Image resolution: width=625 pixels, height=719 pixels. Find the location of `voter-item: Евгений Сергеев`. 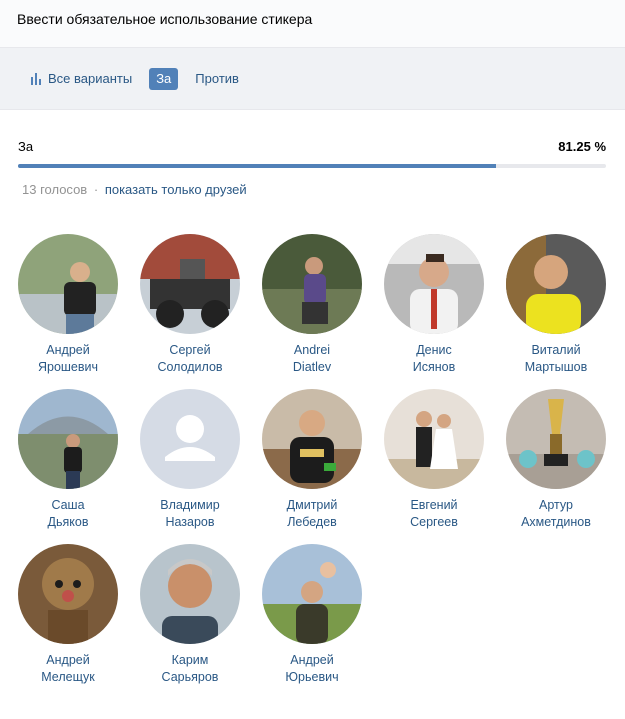

voter-item: Евгений Сергеев is located at coordinates (434, 460).